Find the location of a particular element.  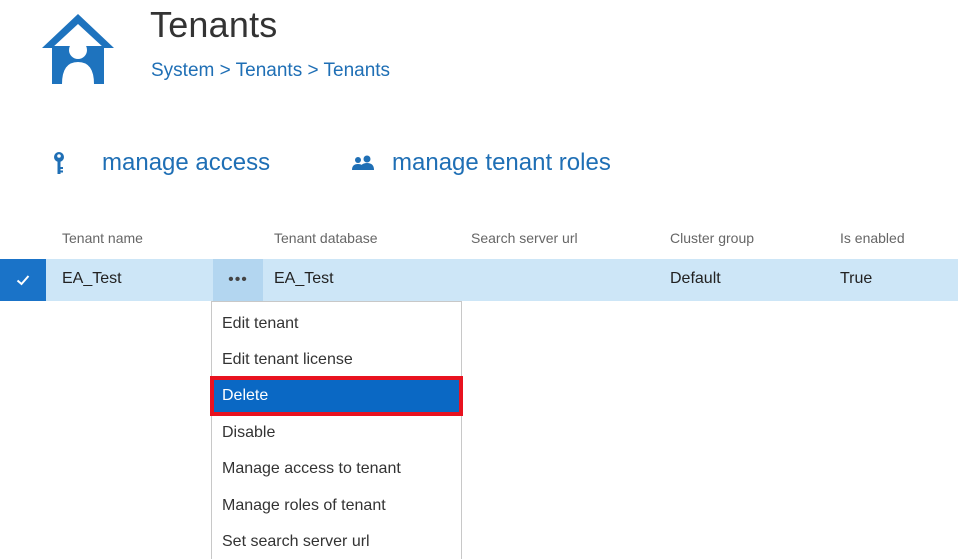

breadcrumb: System > Tenants > Tenants is located at coordinates (270, 71).